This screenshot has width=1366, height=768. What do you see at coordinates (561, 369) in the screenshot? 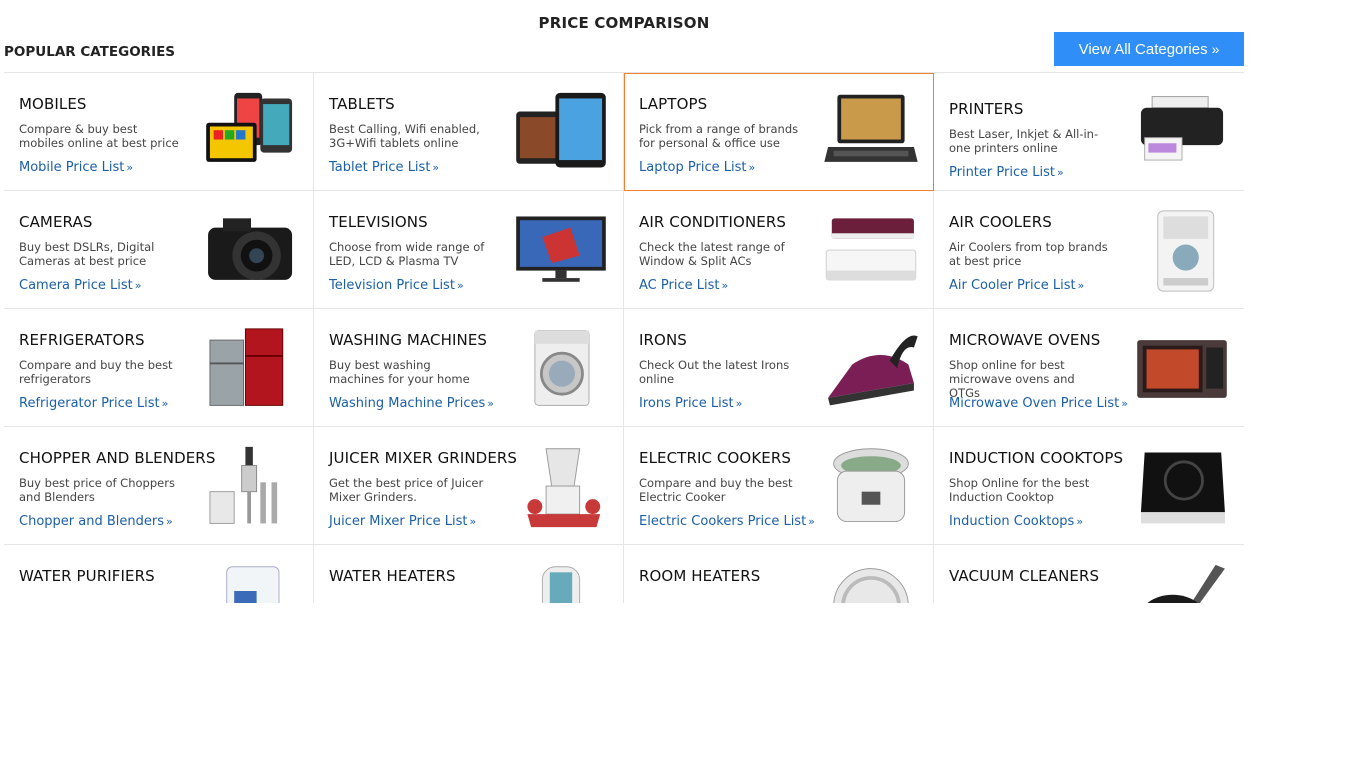
I see `washing-machine-icon` at bounding box center [561, 369].